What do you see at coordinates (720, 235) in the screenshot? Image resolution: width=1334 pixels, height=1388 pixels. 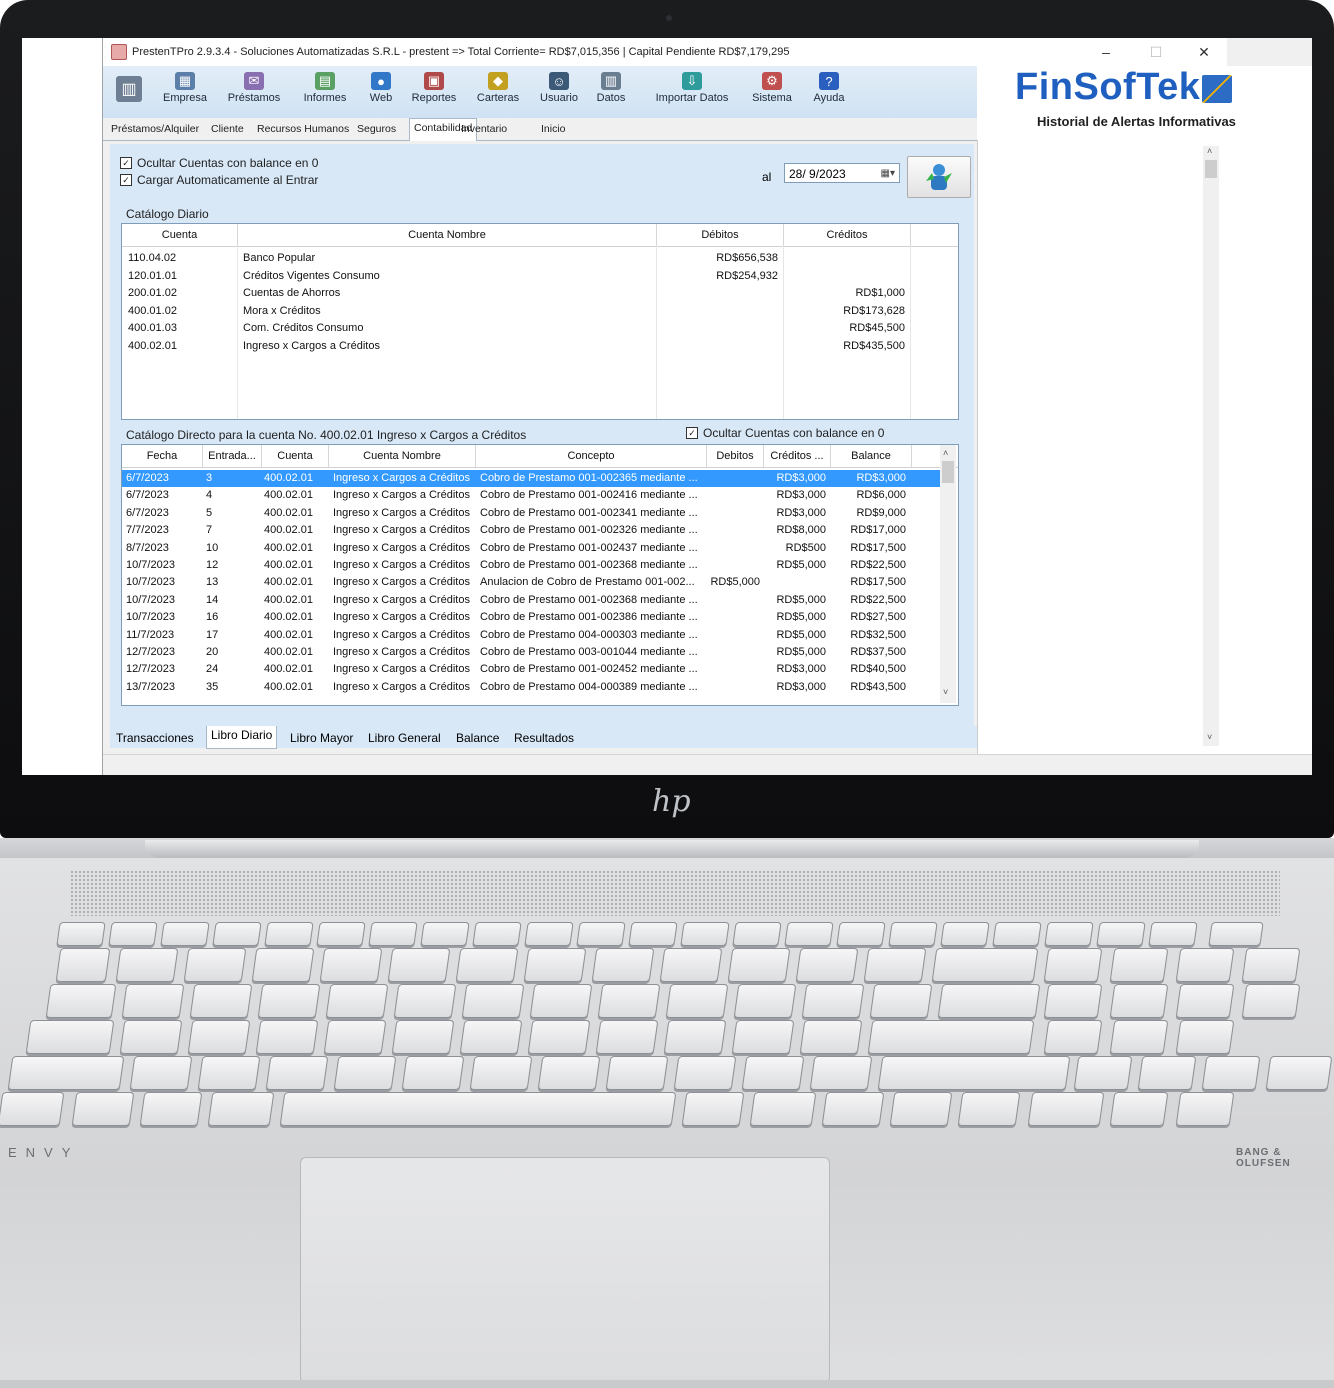 I see `catalog-header-debitos: Débitos` at bounding box center [720, 235].